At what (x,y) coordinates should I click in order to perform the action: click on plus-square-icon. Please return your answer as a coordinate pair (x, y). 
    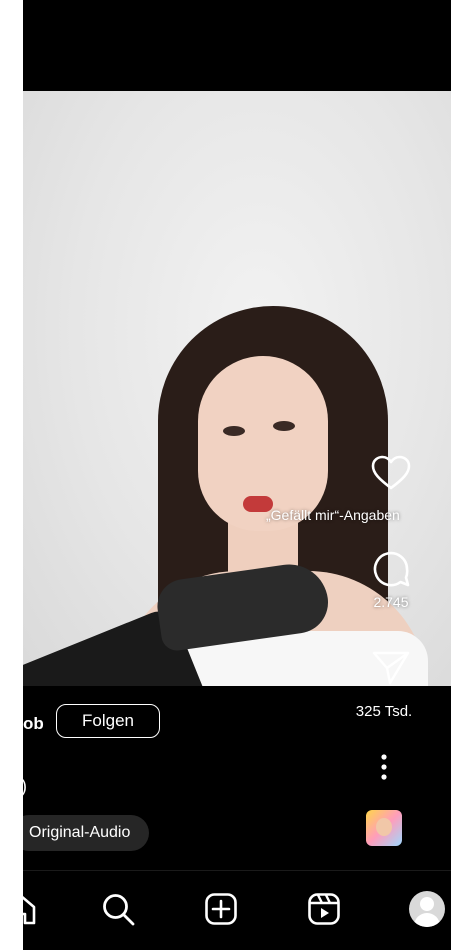
    Looking at the image, I should click on (221, 909).